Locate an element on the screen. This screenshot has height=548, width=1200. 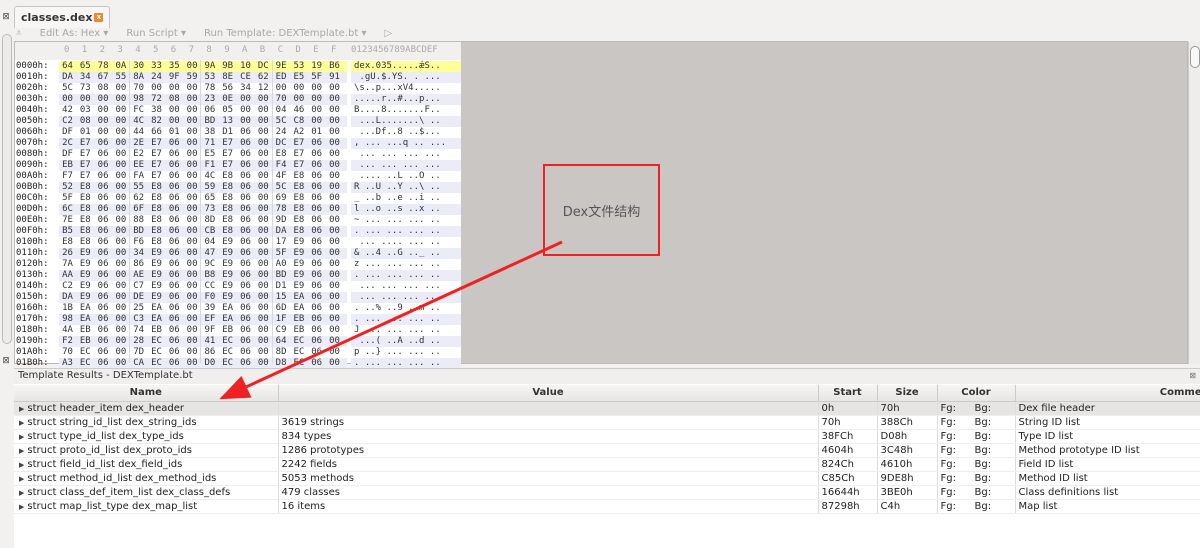
hex-byte: 9D is located at coordinates (281, 220).